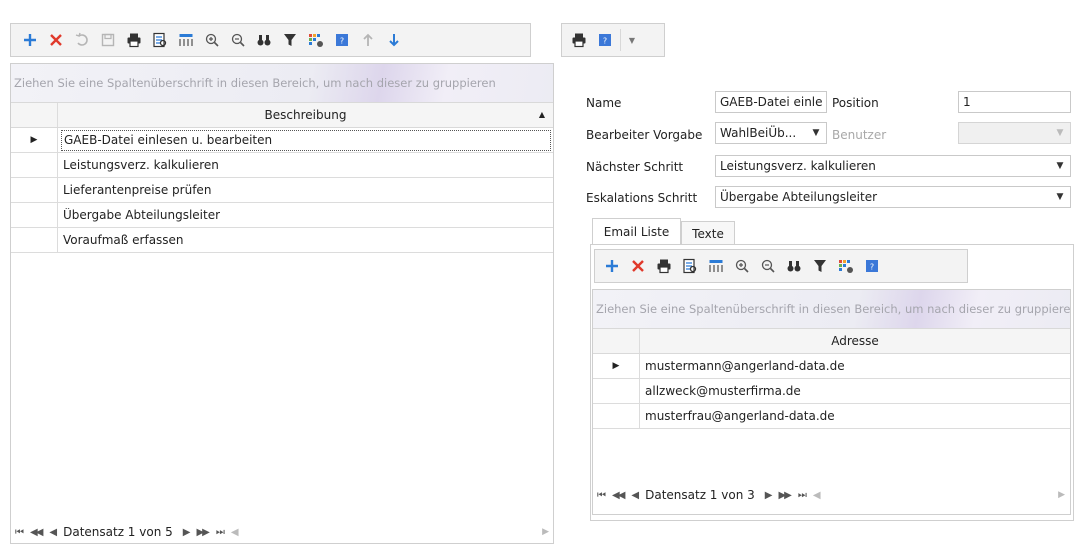 This screenshot has height=546, width=1082. What do you see at coordinates (893, 166) in the screenshot?
I see `naechster-schritt-select: Leistungsverz. kalkulieren ▼` at bounding box center [893, 166].